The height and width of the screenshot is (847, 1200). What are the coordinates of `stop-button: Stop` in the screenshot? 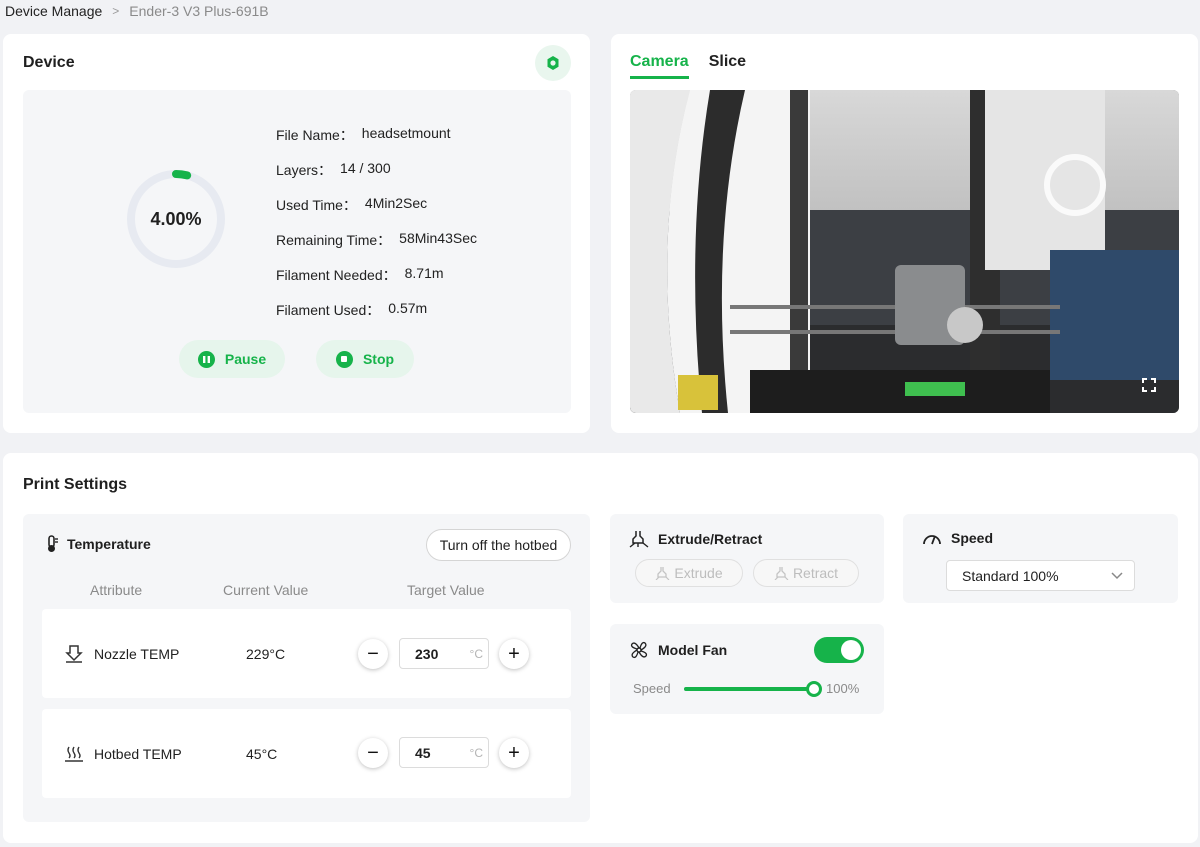 It's located at (365, 359).